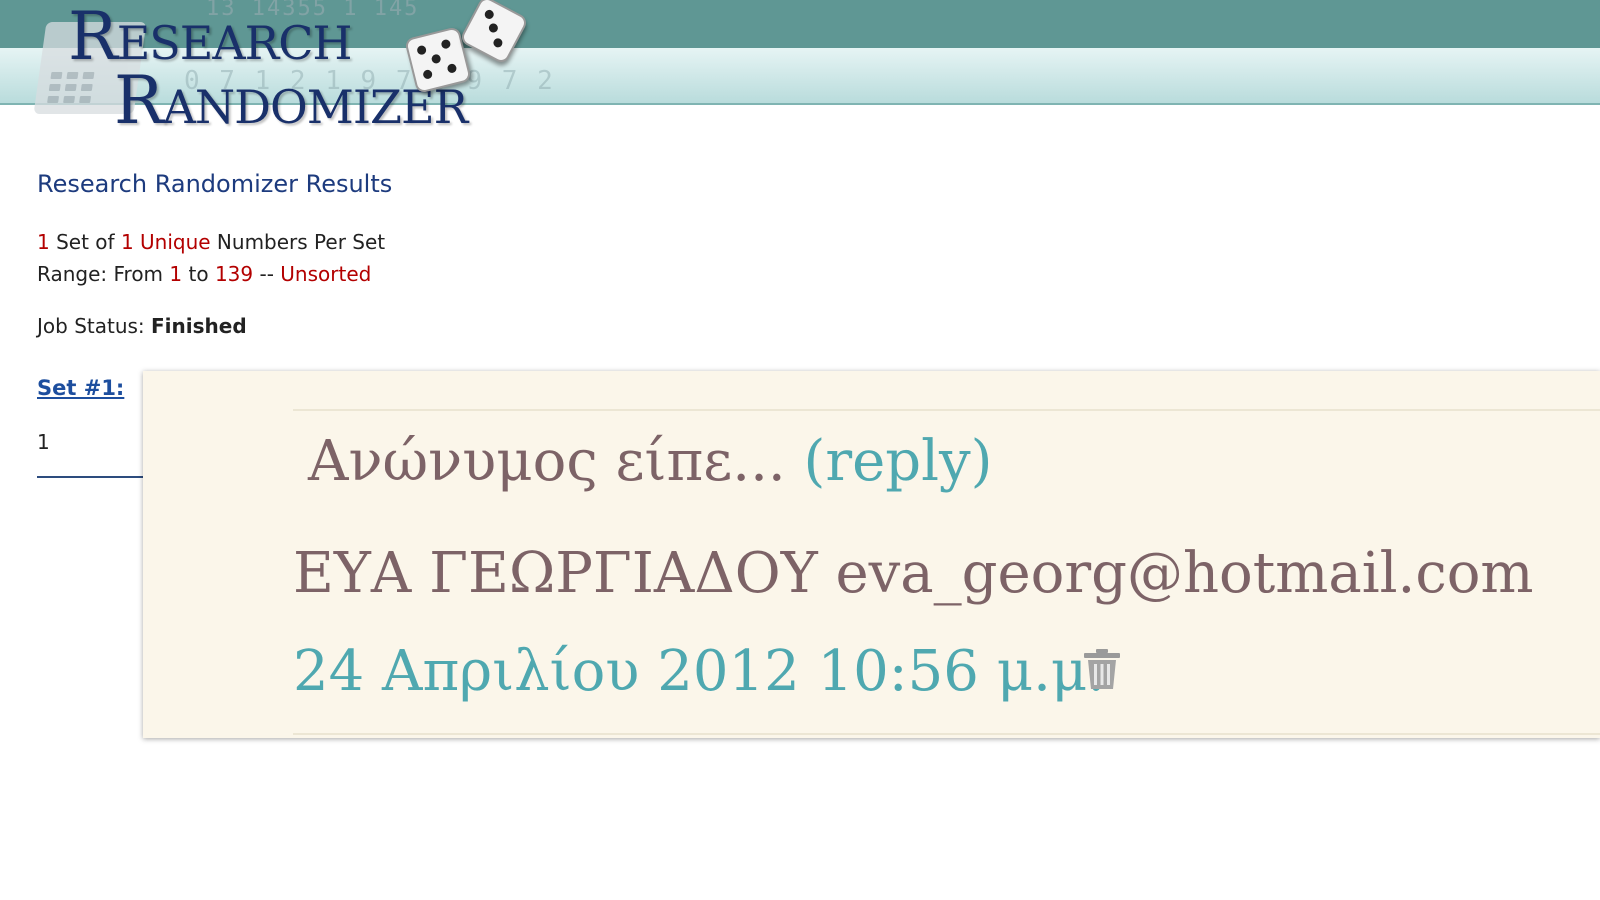 This screenshot has height=900, width=1600. Describe the element at coordinates (913, 573) in the screenshot. I see `comment-body: ΕΥΑ ΓΕΩΡΓΙΑΔΟΥ eva_georg@hotmail.com` at that location.